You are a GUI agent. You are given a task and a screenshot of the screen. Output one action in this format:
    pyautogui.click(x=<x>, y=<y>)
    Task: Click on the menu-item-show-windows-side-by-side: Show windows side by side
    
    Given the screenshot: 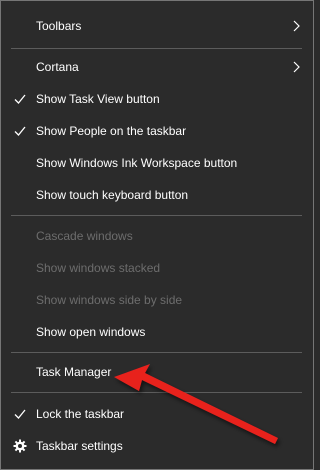 What is the action you would take?
    pyautogui.click(x=157, y=300)
    